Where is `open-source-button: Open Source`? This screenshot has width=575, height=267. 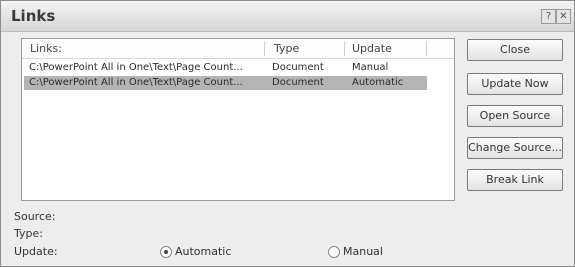
open-source-button: Open Source is located at coordinates (515, 116).